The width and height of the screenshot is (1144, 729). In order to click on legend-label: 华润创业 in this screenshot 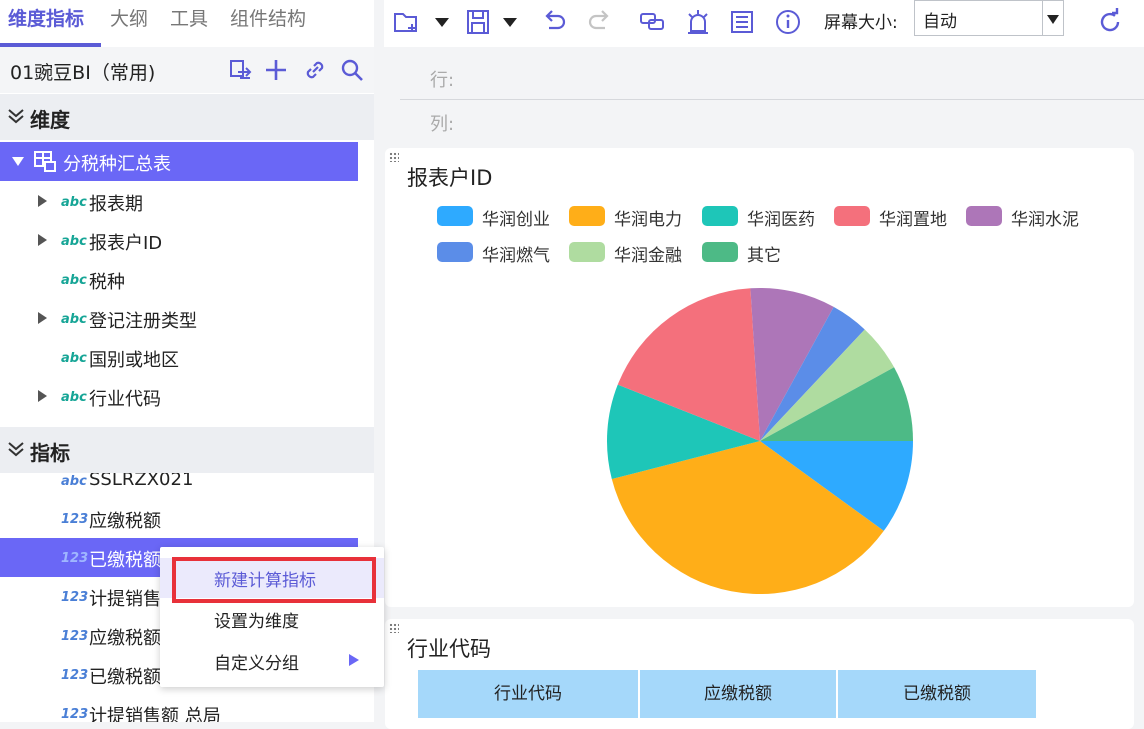, I will do `click(516, 220)`.